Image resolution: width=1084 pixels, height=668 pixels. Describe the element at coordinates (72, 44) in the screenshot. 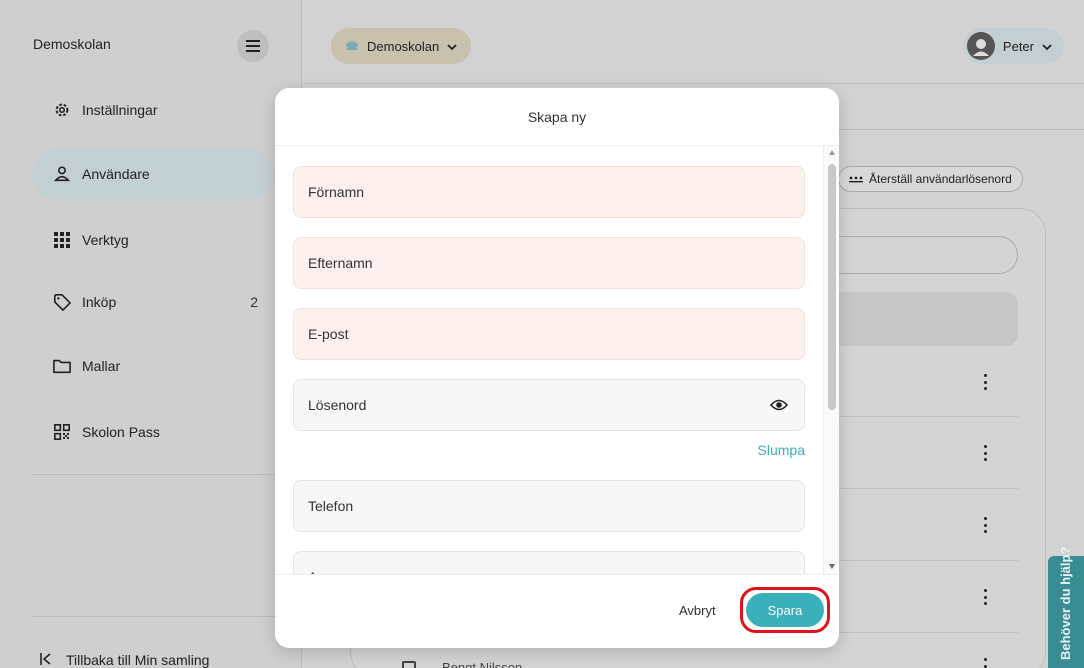

I see `sidebar-title: Demoskolan` at that location.